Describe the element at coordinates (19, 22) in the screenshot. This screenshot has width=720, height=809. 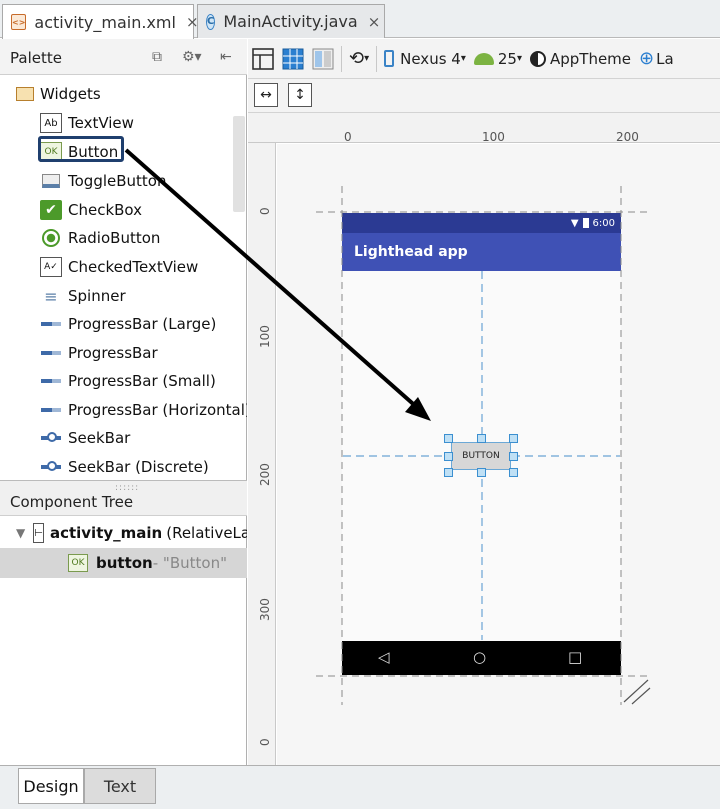
I see `xml-file-icon: <>` at that location.